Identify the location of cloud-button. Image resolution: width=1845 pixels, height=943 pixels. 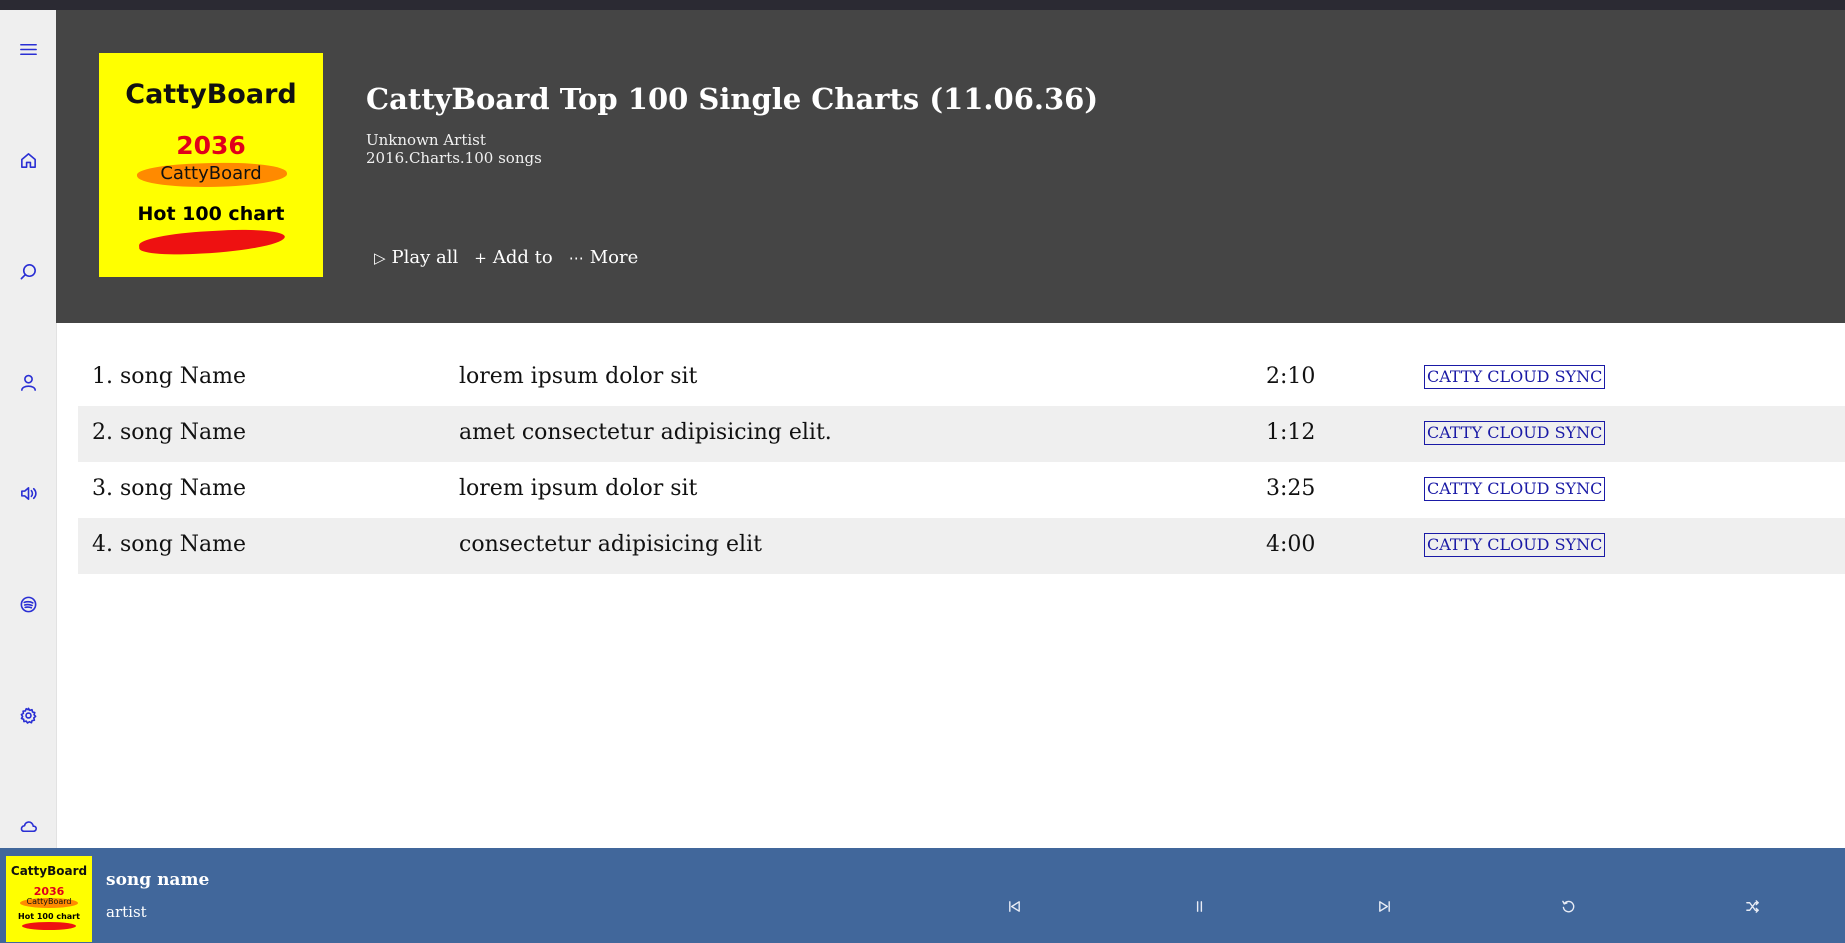
(28, 826).